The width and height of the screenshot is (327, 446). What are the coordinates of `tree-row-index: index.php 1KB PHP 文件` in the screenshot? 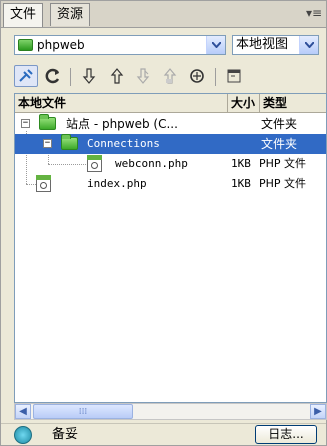 It's located at (170, 184).